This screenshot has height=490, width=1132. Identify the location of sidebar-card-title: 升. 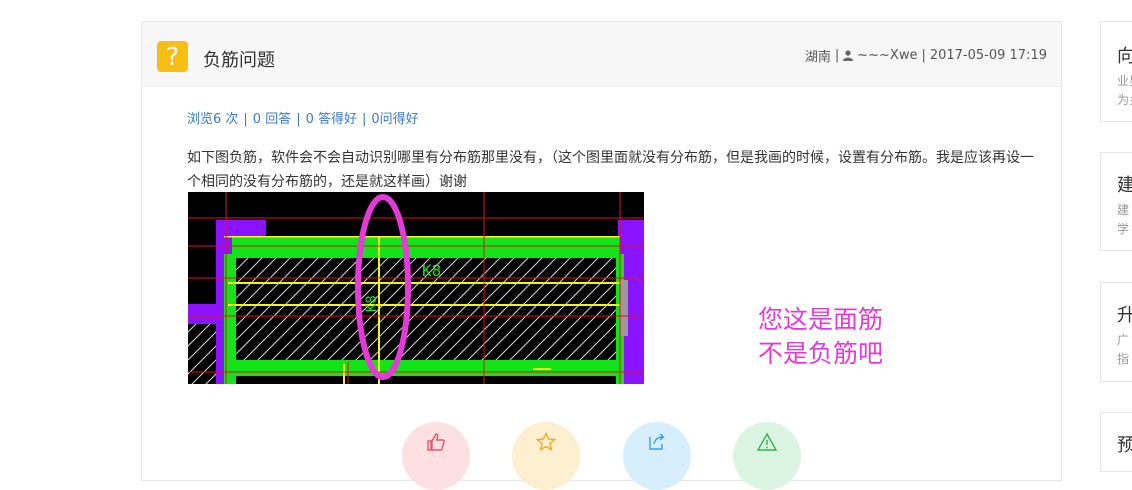
(1124, 314).